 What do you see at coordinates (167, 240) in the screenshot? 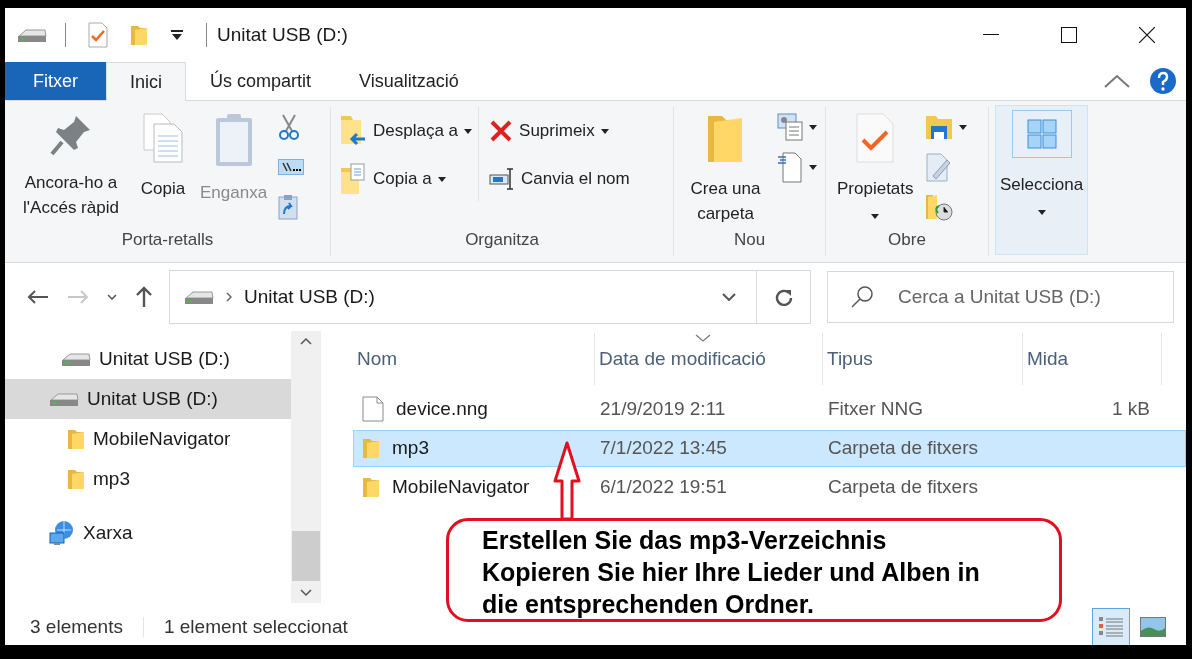
I see `group-label: Porta-retalls` at bounding box center [167, 240].